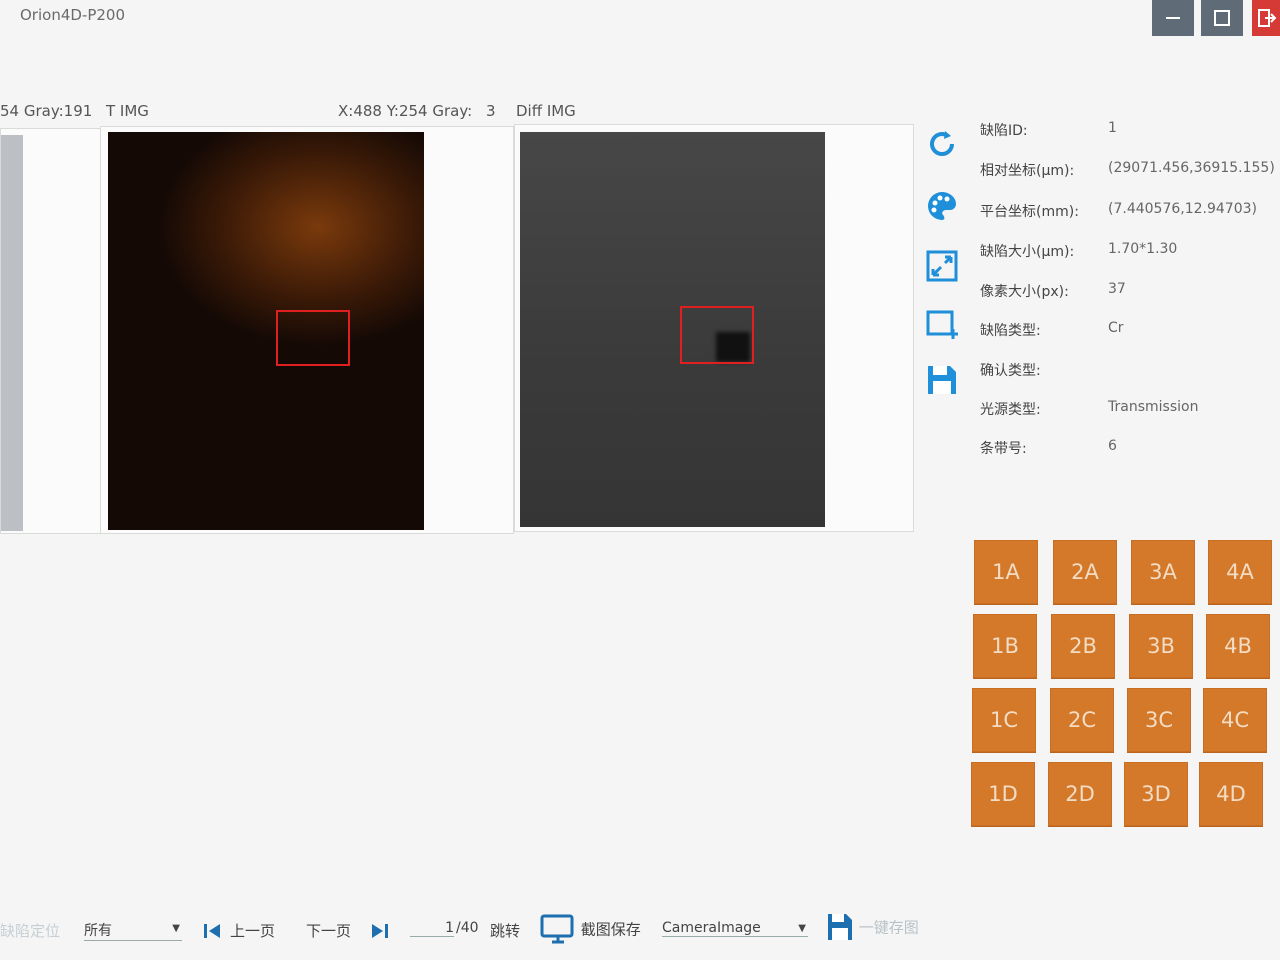 Image resolution: width=1280 pixels, height=960 pixels. What do you see at coordinates (672, 329) in the screenshot?
I see `diff-image` at bounding box center [672, 329].